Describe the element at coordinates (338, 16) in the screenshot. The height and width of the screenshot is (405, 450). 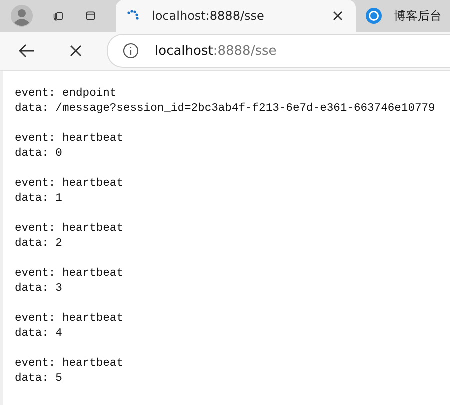
I see `close-icon` at that location.